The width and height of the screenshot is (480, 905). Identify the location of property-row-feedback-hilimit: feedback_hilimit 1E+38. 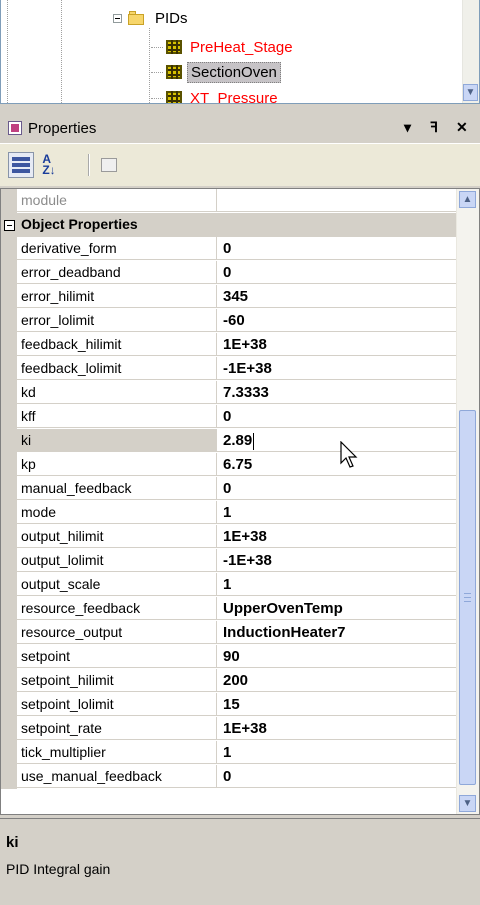
(229, 345).